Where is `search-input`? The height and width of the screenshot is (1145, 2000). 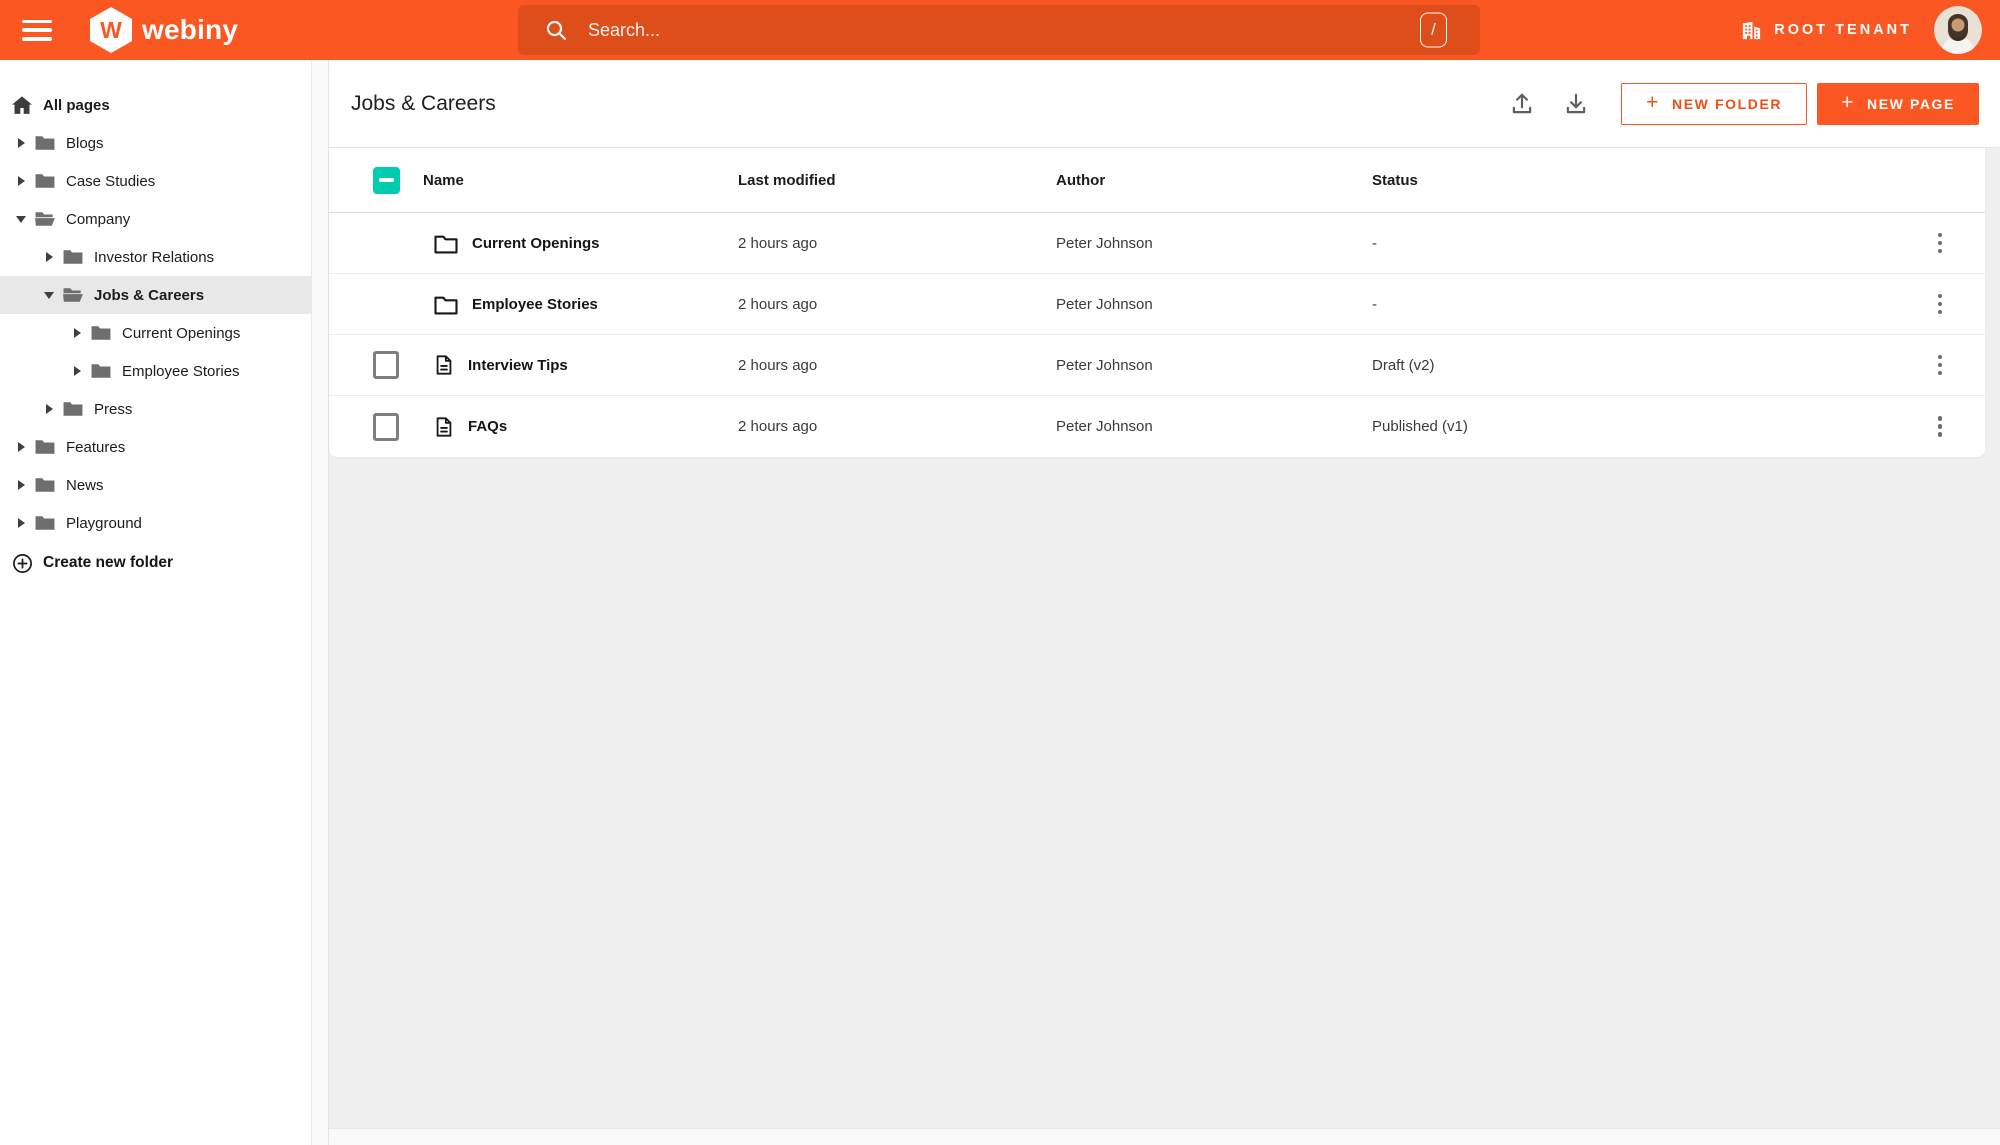
search-input is located at coordinates (994, 30).